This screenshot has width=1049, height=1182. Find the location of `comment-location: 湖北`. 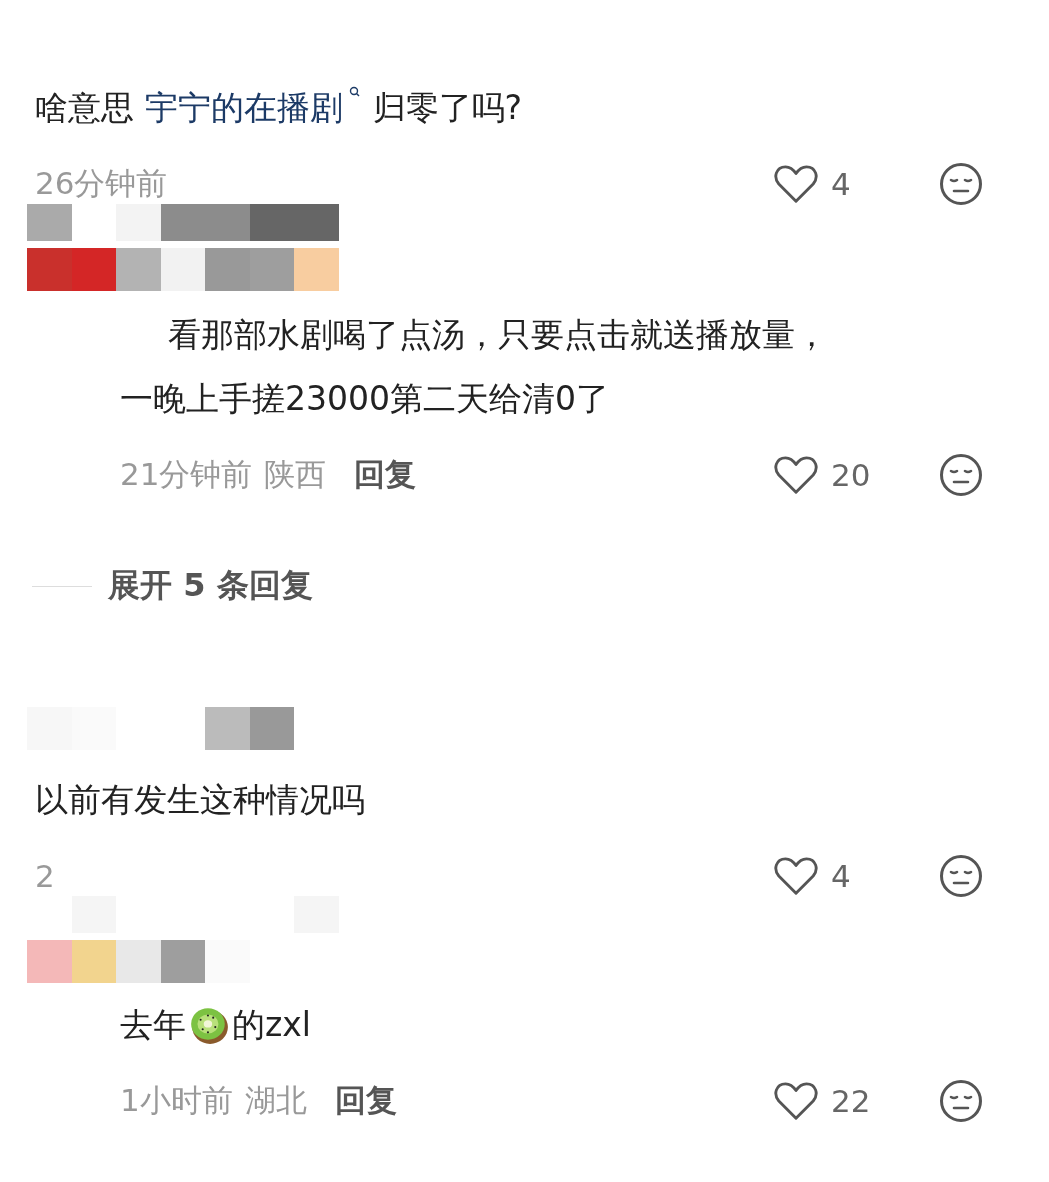

comment-location: 湖北 is located at coordinates (275, 1100).